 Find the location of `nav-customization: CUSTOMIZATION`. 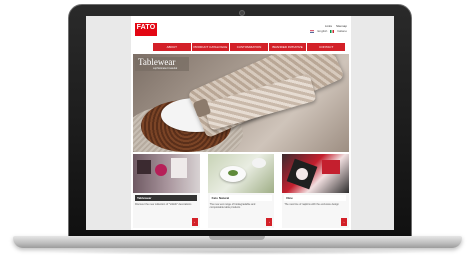

nav-customization: CUSTOMIZATION is located at coordinates (249, 47).